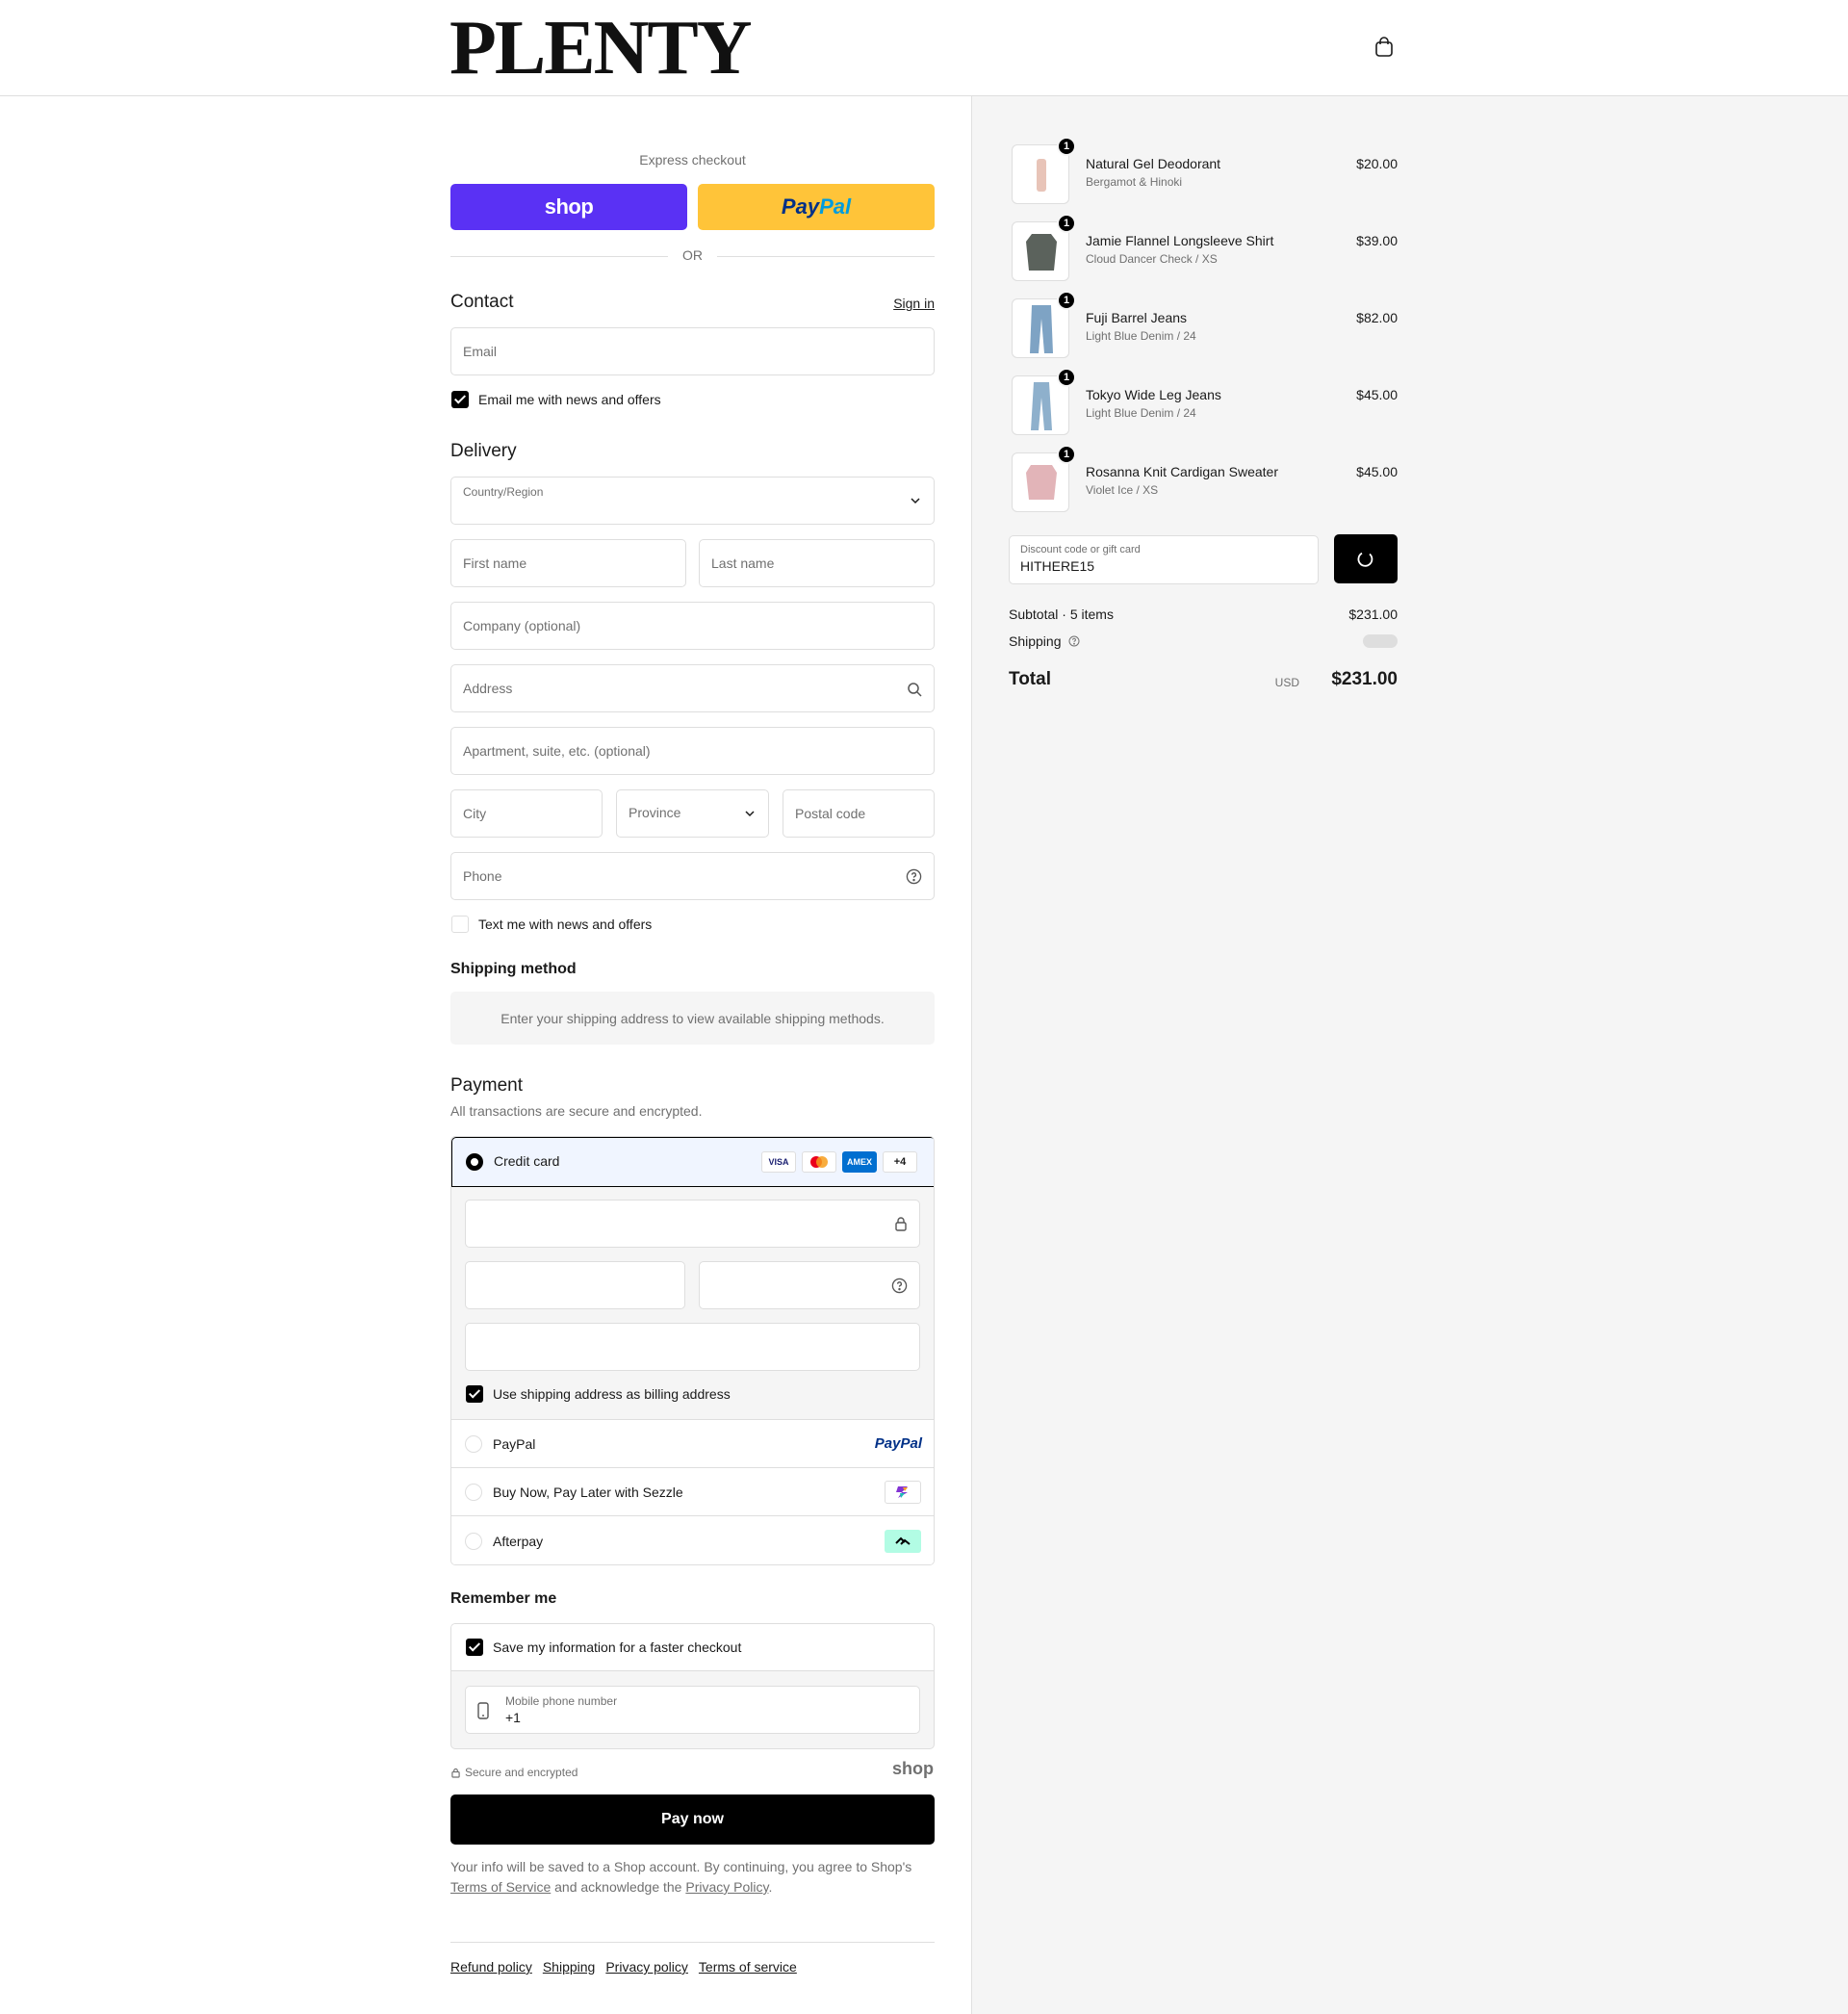 The image size is (1848, 2014). I want to click on remember-me-heading: Remember me, so click(503, 1598).